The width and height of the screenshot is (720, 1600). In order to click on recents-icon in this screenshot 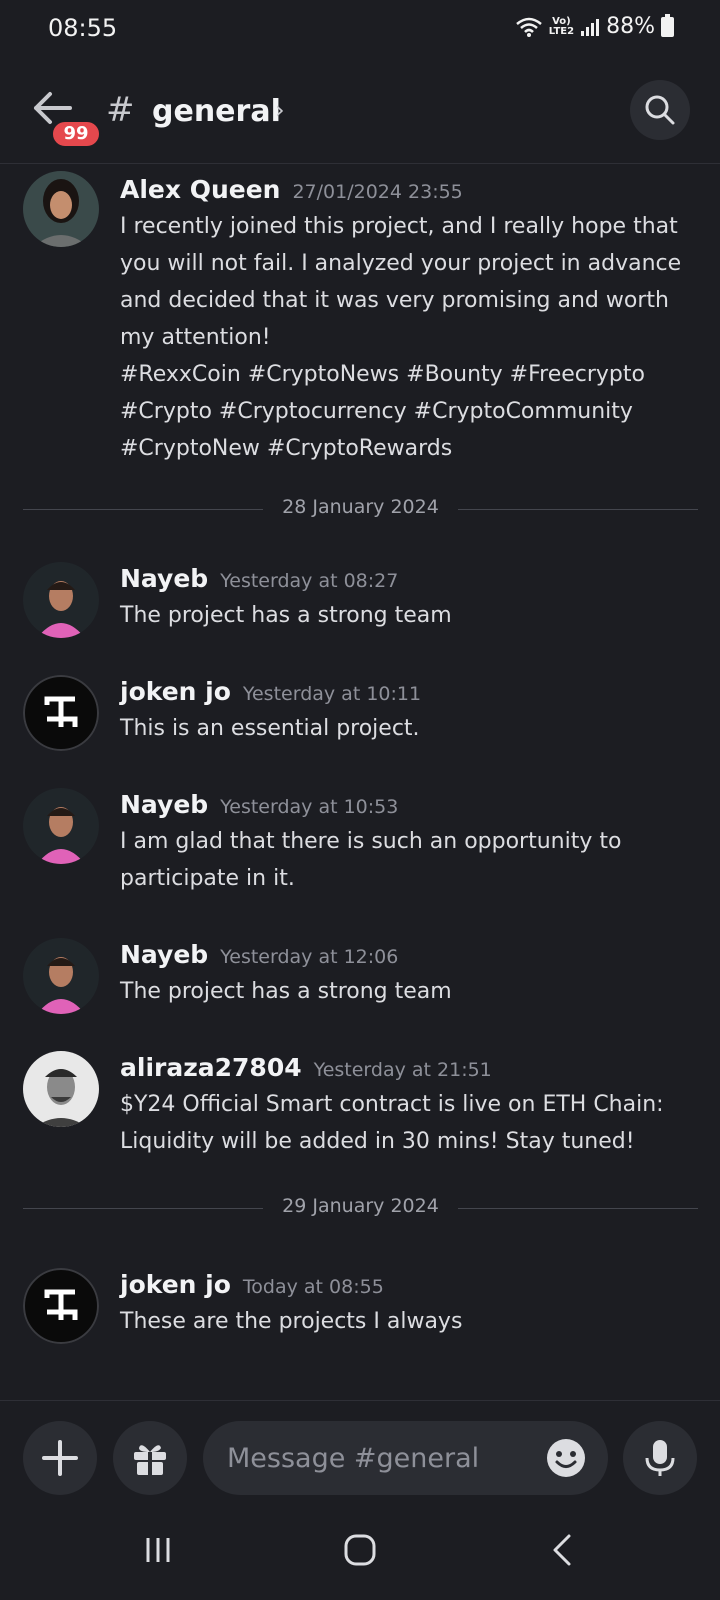, I will do `click(158, 1550)`.